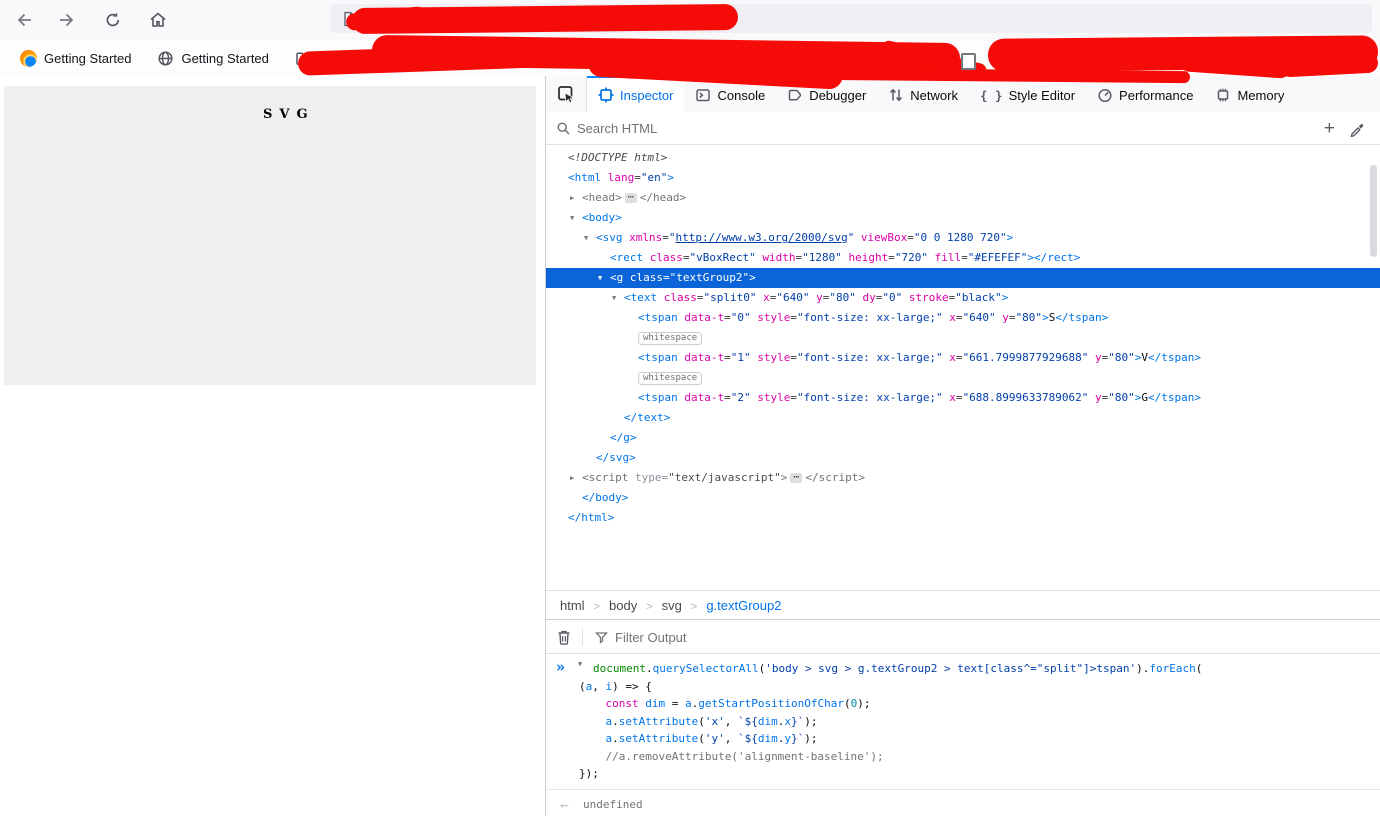 The image size is (1380, 816). I want to click on markup-row: <html lang="en">, so click(963, 178).